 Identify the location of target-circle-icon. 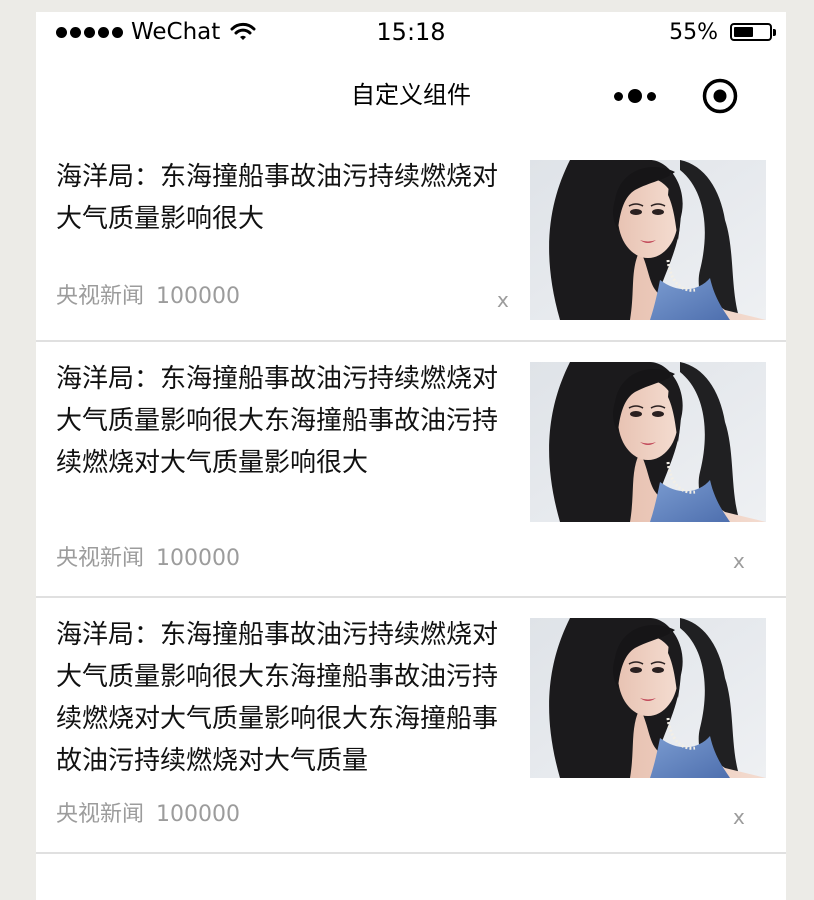
(720, 96).